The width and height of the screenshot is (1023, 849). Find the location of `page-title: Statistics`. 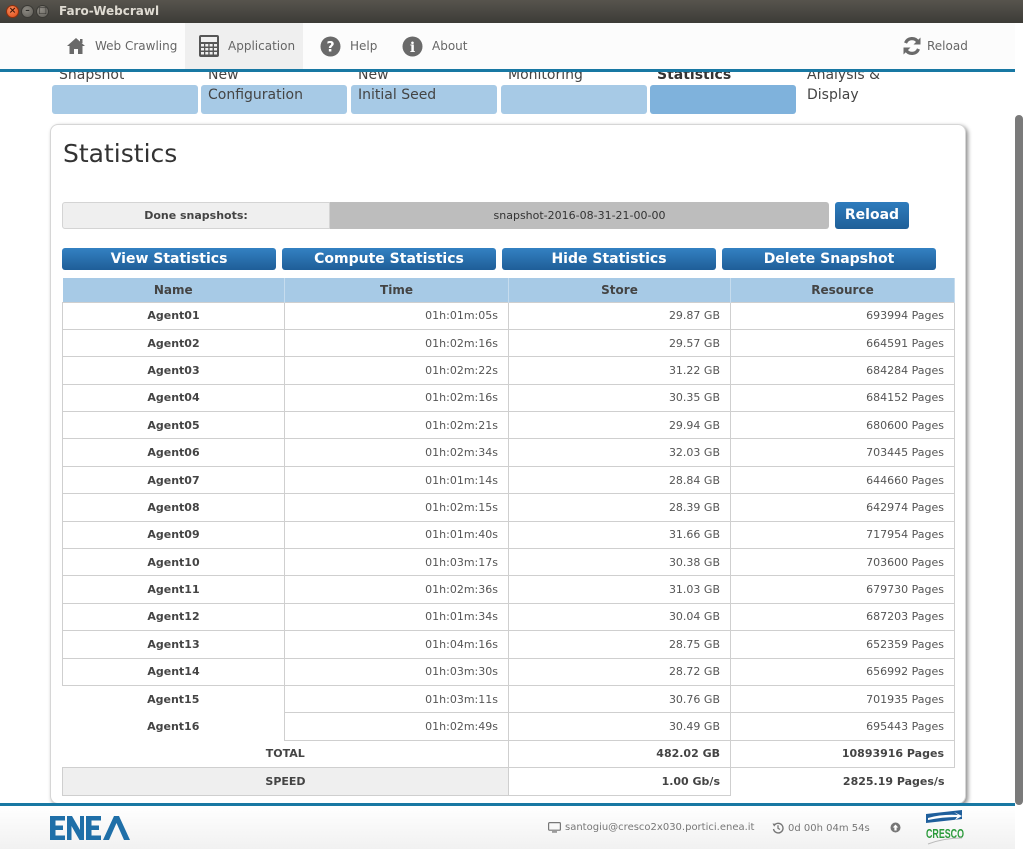

page-title: Statistics is located at coordinates (120, 153).